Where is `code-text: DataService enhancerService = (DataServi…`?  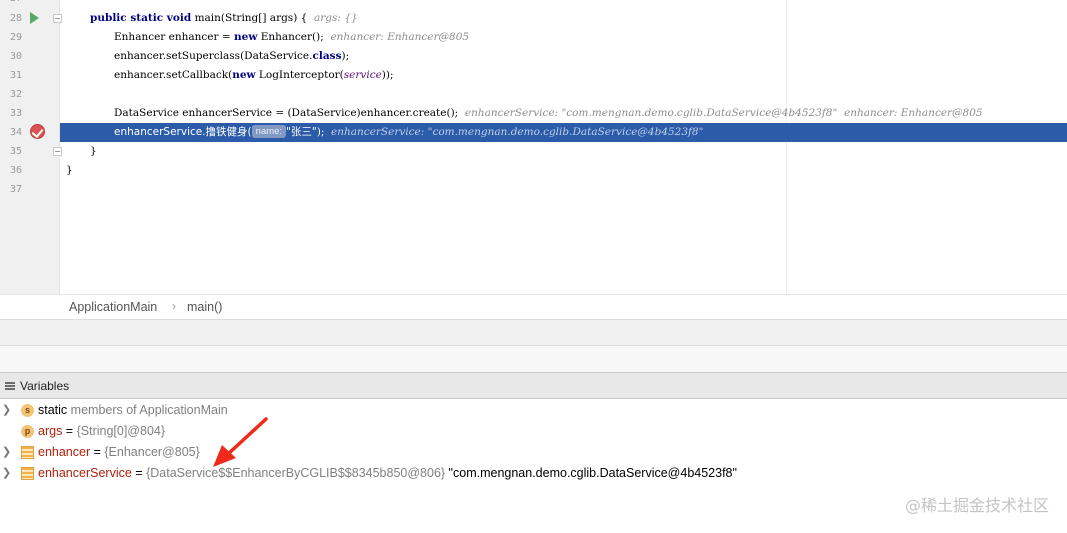 code-text: DataService enhancerService = (DataServi… is located at coordinates (289, 113).